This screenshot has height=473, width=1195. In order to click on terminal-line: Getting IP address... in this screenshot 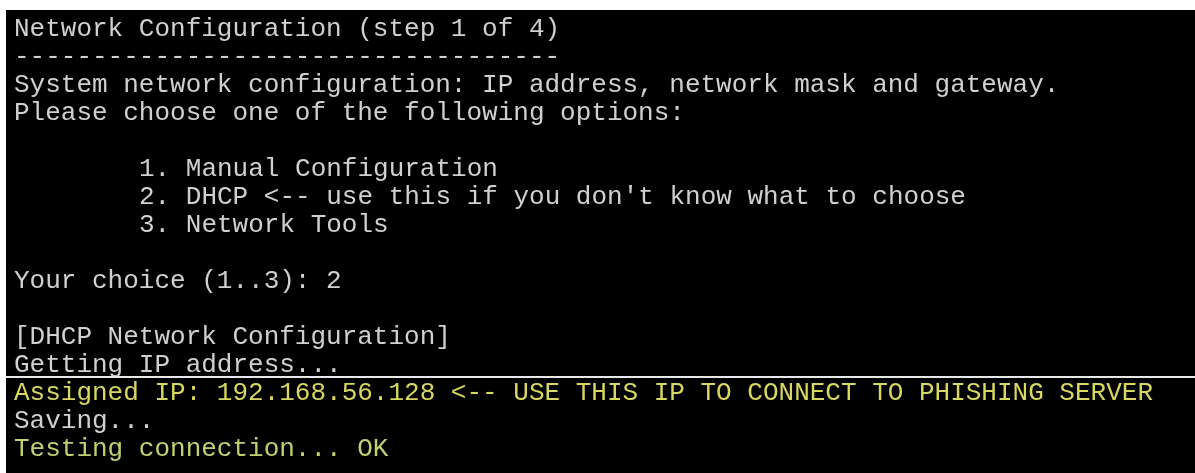, I will do `click(178, 365)`.